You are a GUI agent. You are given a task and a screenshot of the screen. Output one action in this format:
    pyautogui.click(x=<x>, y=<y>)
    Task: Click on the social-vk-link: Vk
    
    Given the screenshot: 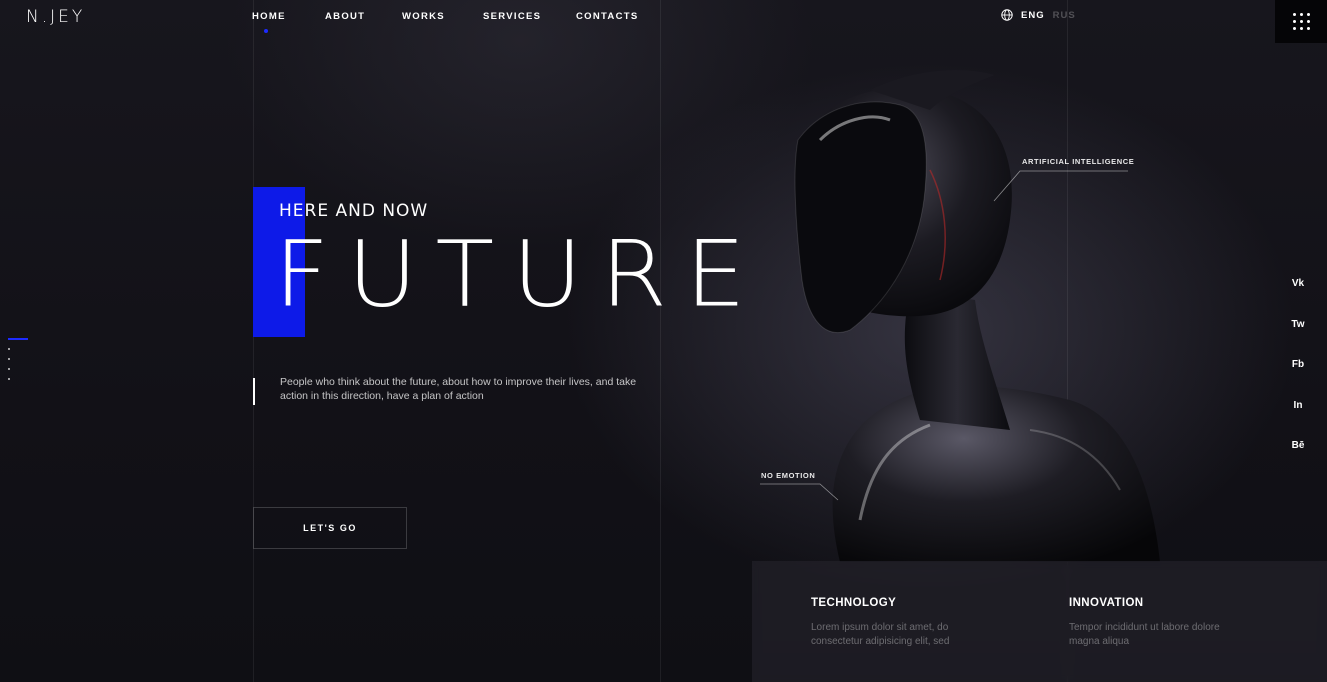 What is the action you would take?
    pyautogui.click(x=1298, y=283)
    